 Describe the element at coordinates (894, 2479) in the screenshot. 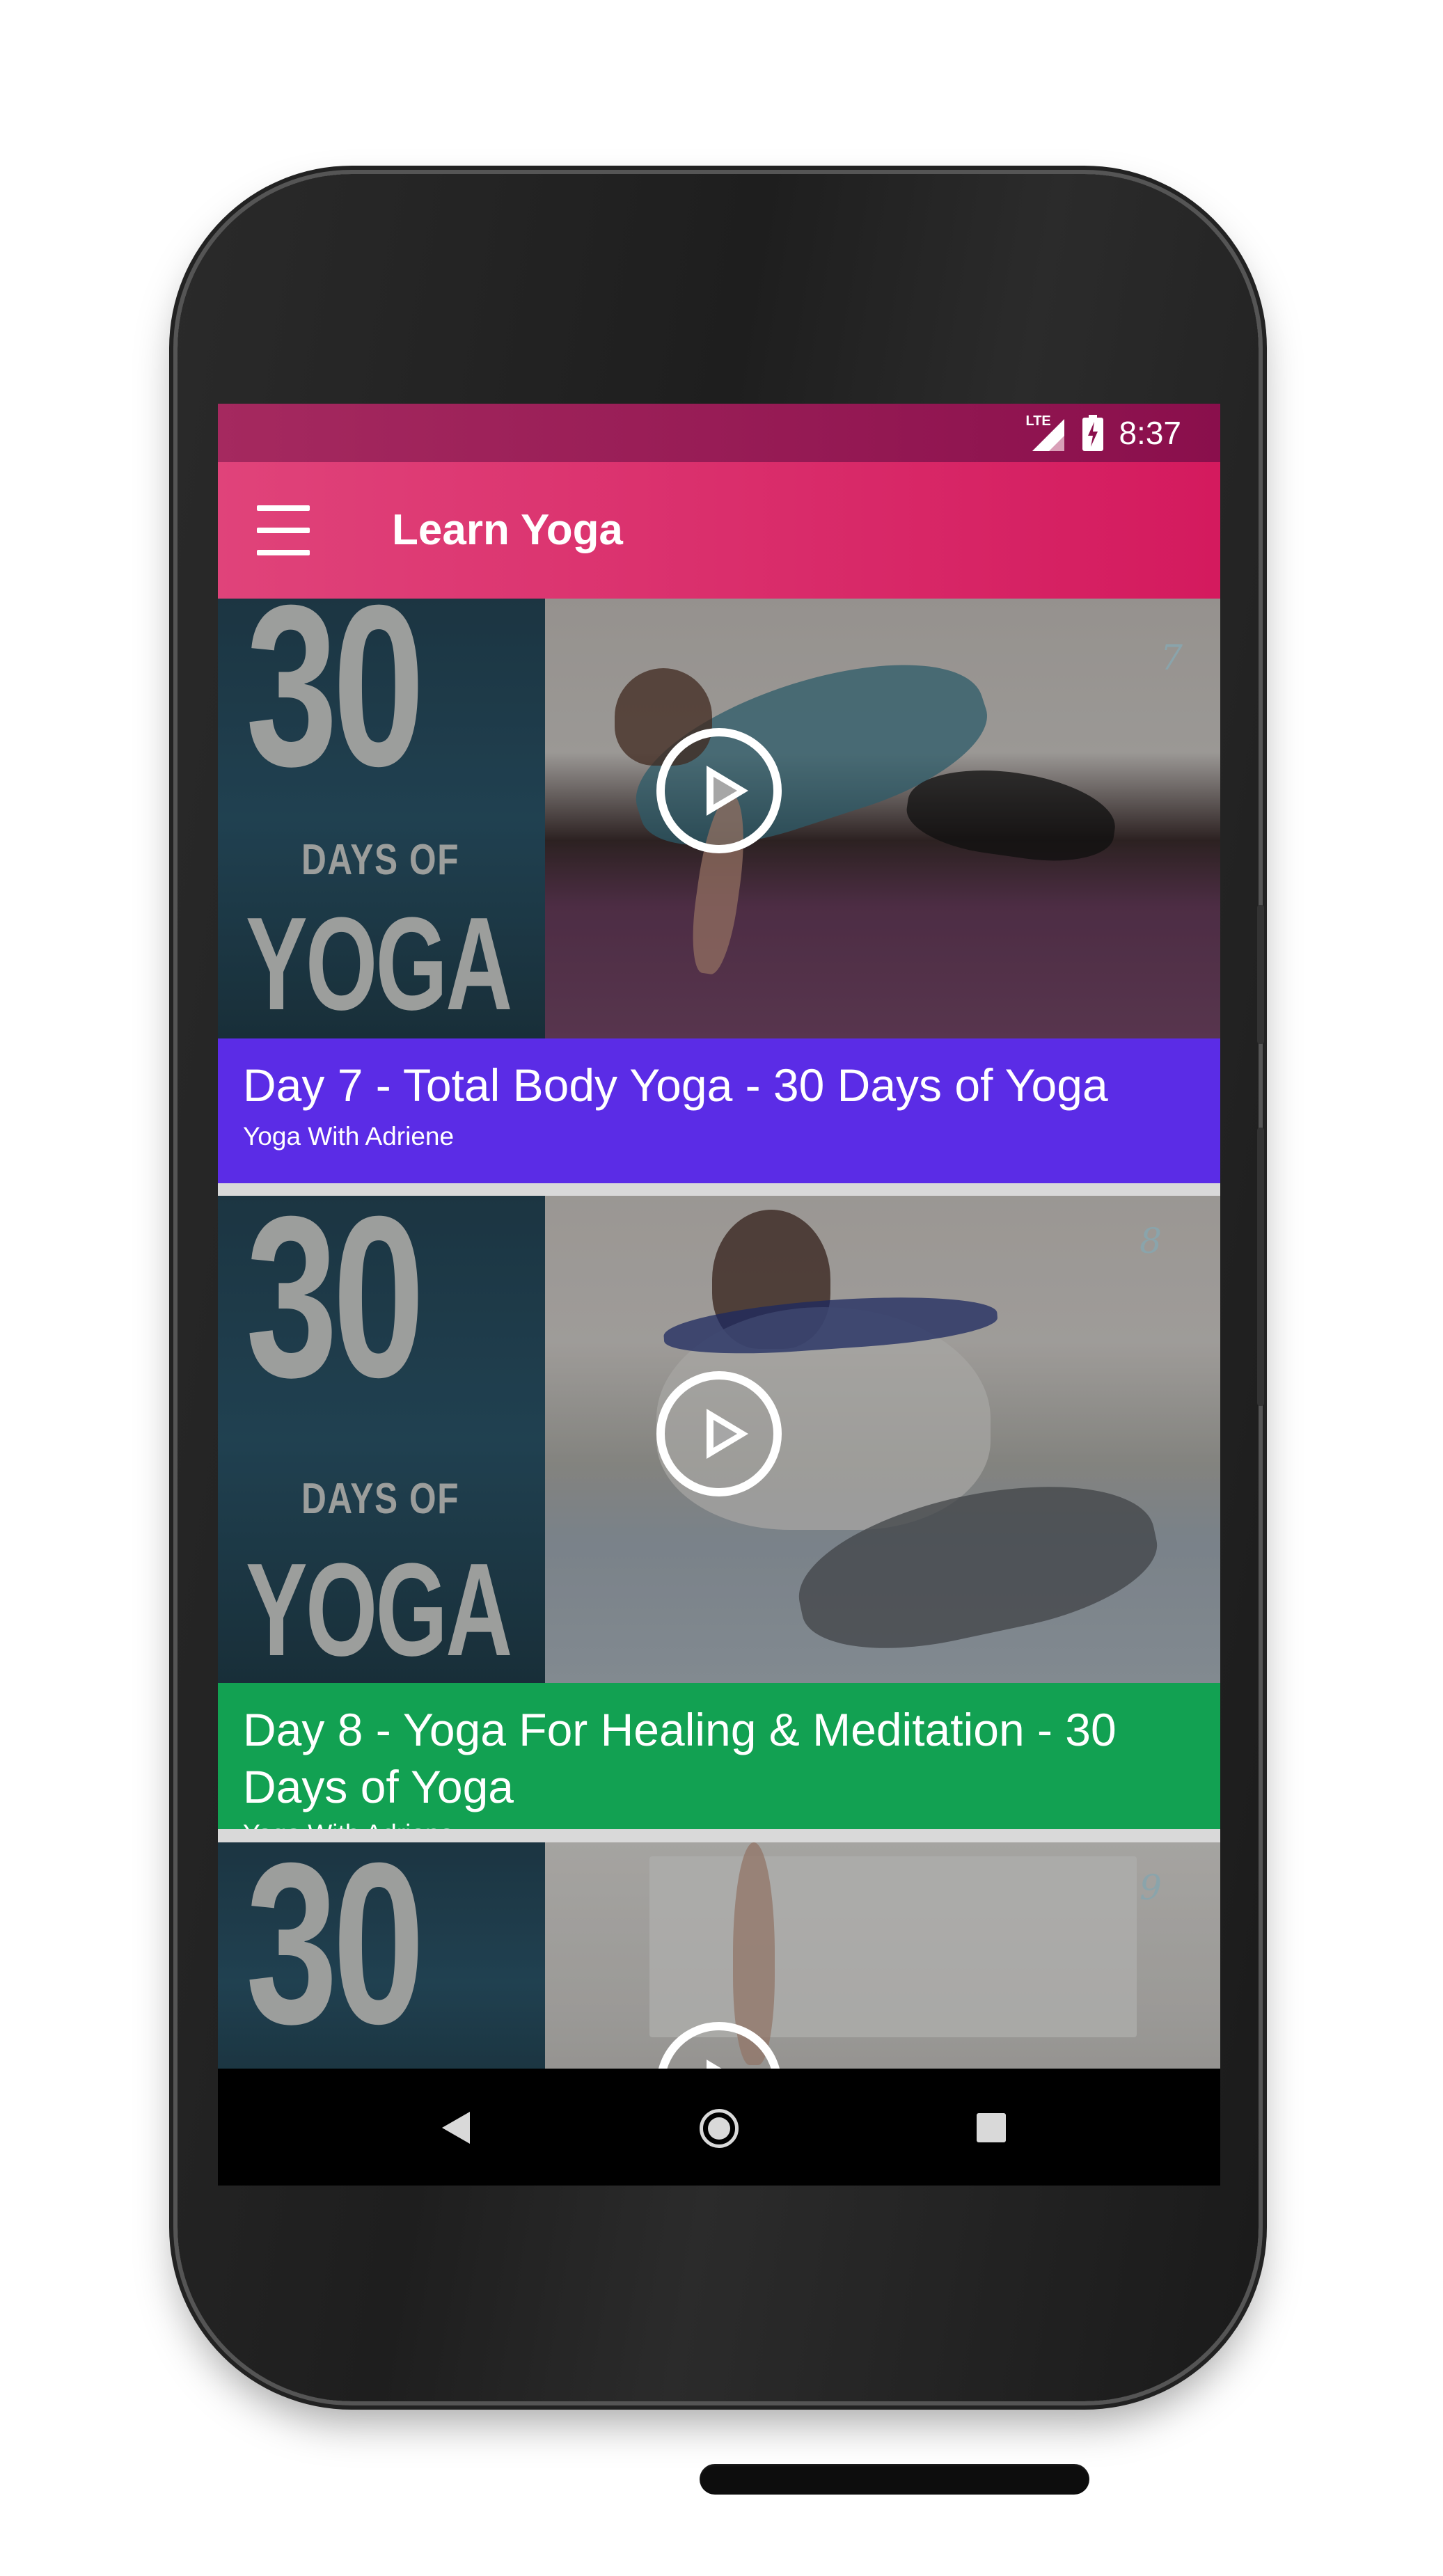

I see `bottom-speaker` at that location.